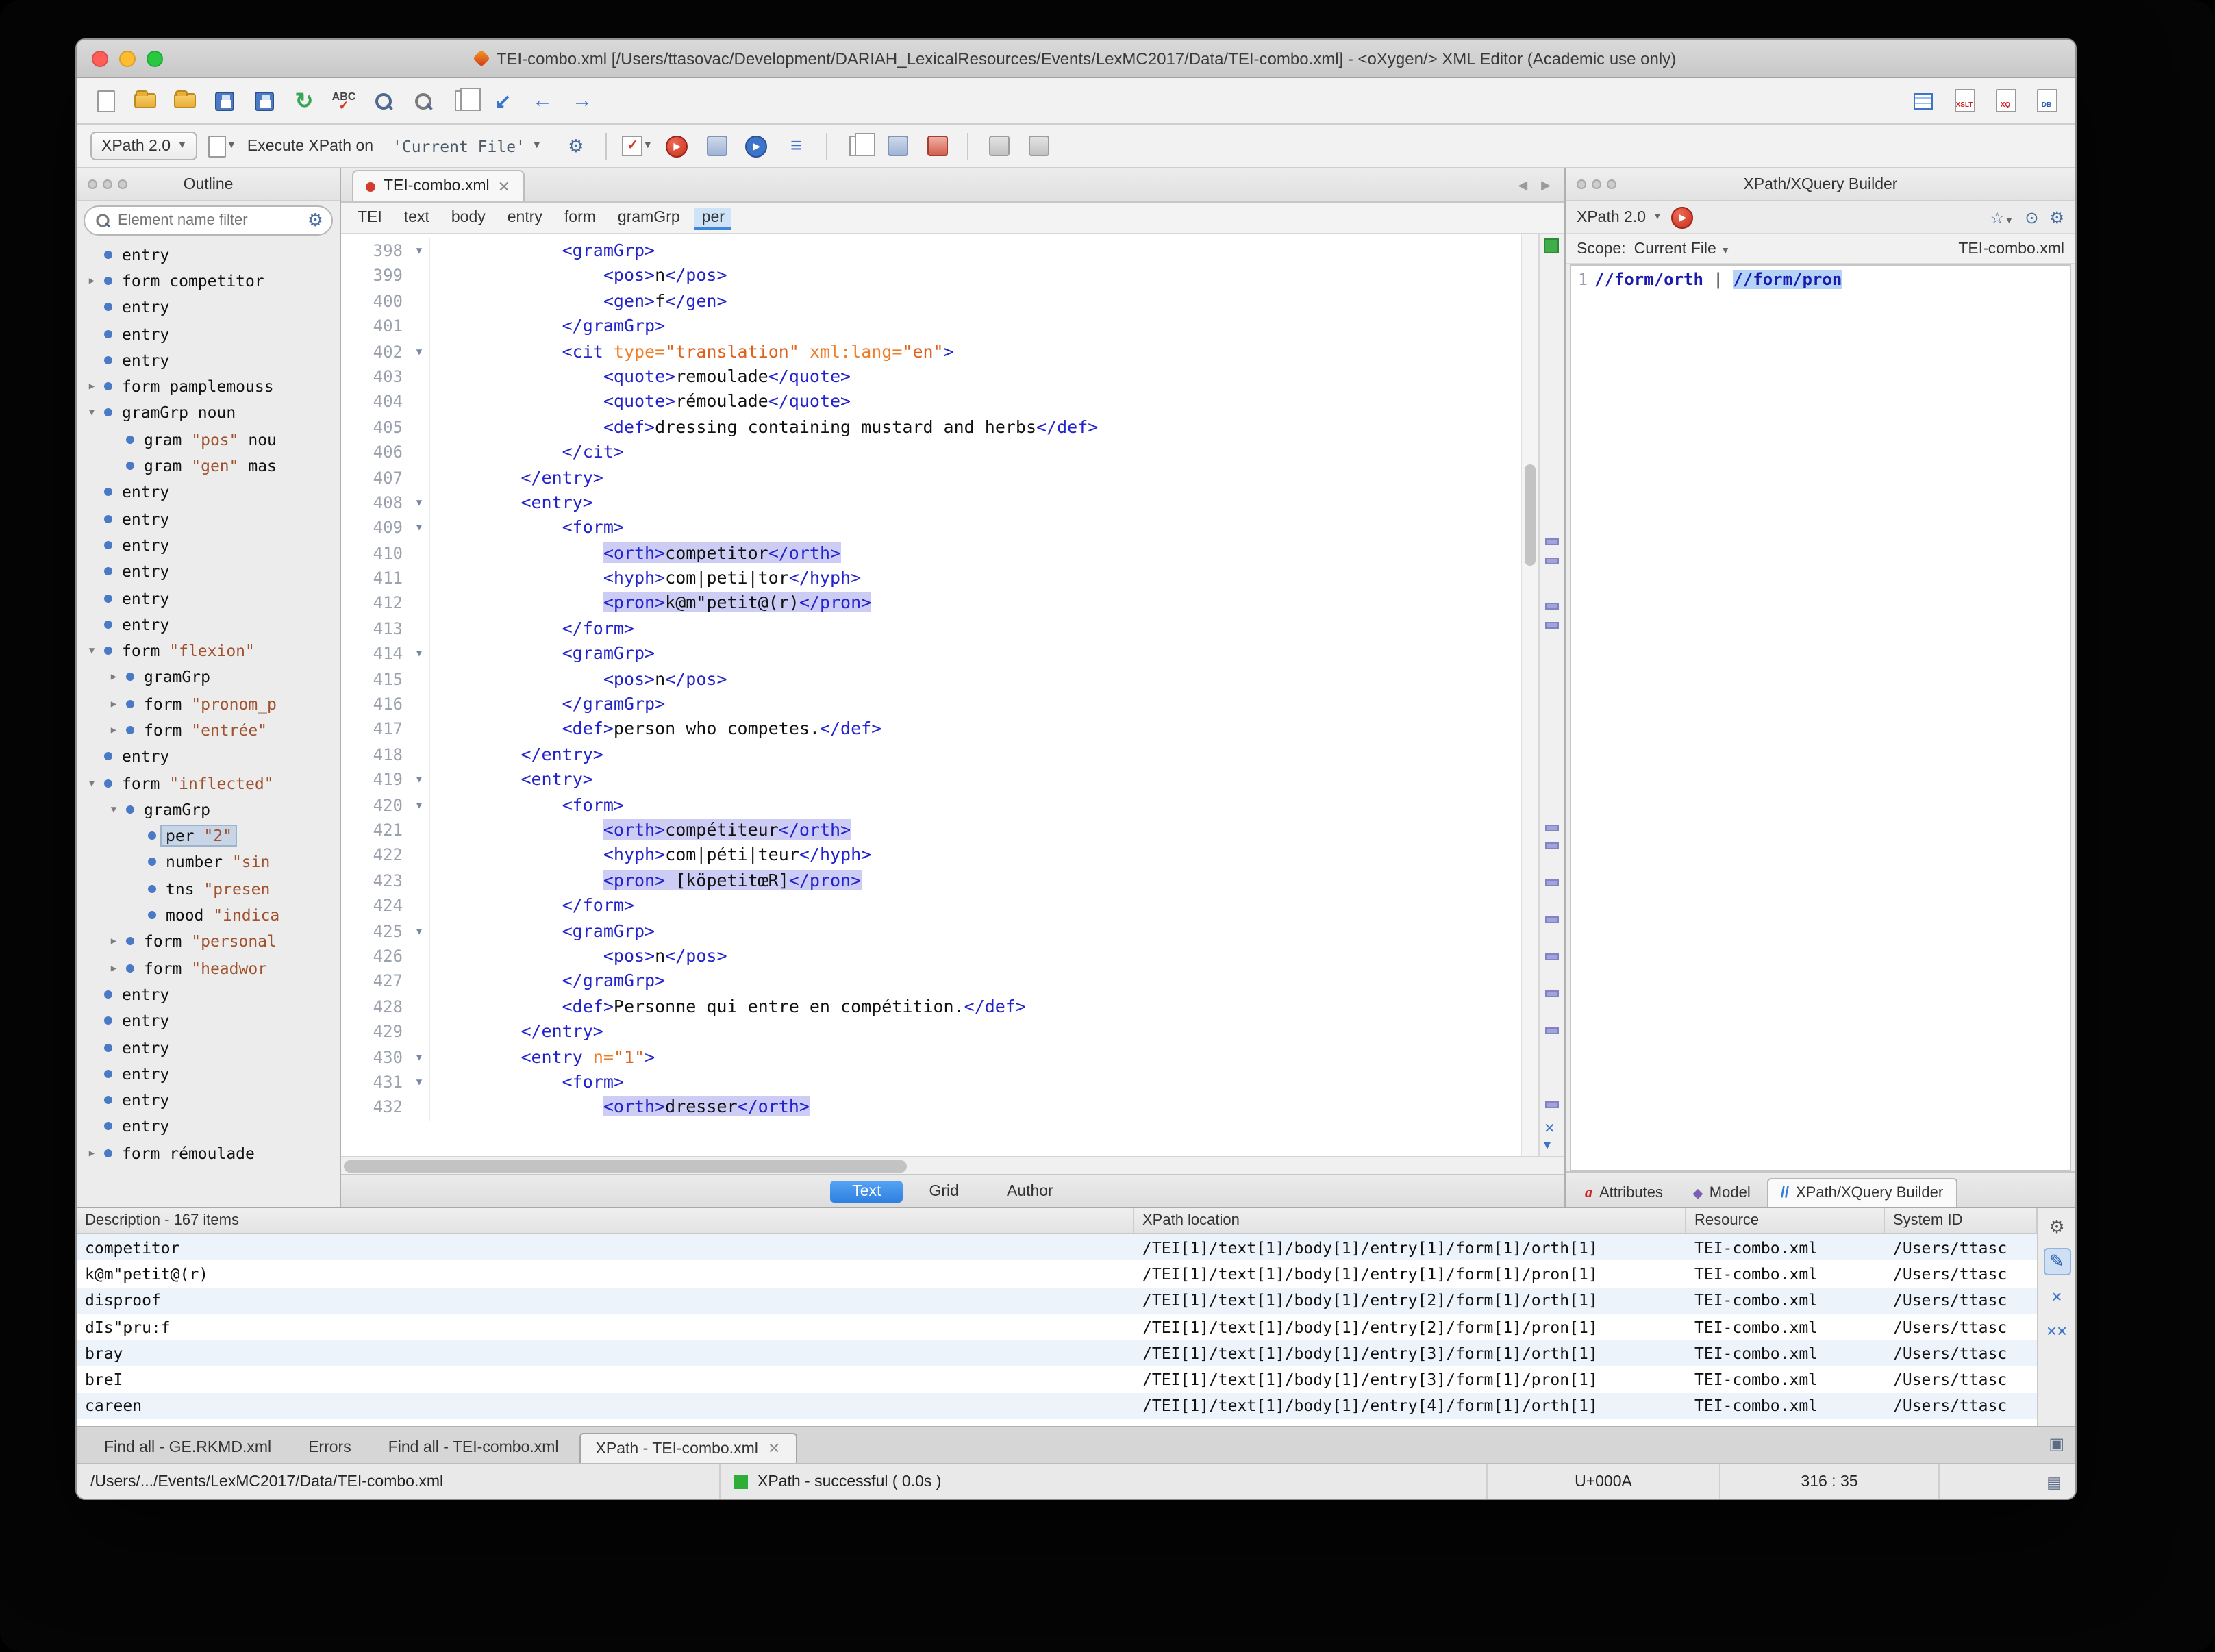 This screenshot has height=1652, width=2215. Describe the element at coordinates (931, 780) in the screenshot. I see `code-line: 419 ▼ <entry>` at that location.